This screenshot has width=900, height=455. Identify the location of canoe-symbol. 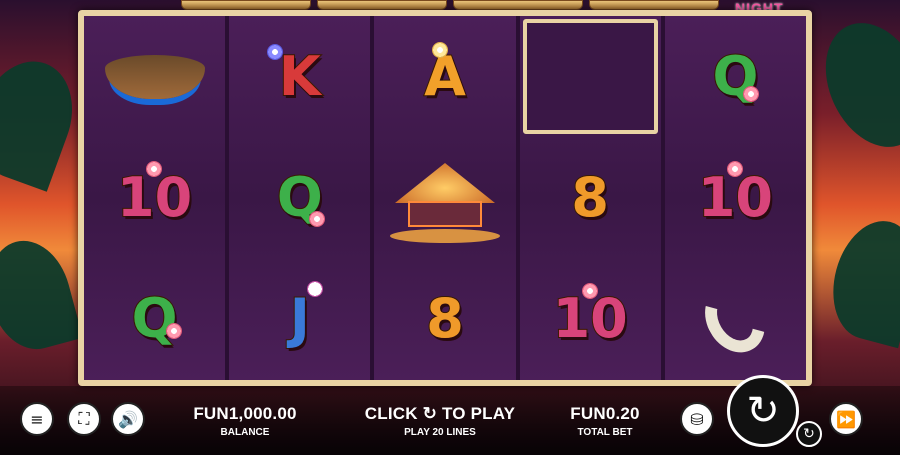
(154, 76).